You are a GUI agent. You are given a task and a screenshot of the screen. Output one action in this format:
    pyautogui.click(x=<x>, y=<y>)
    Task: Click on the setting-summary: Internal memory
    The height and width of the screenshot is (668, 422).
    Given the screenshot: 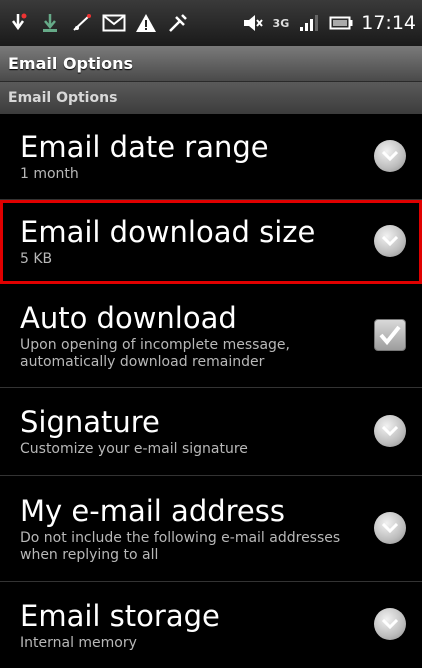 What is the action you would take?
    pyautogui.click(x=78, y=642)
    